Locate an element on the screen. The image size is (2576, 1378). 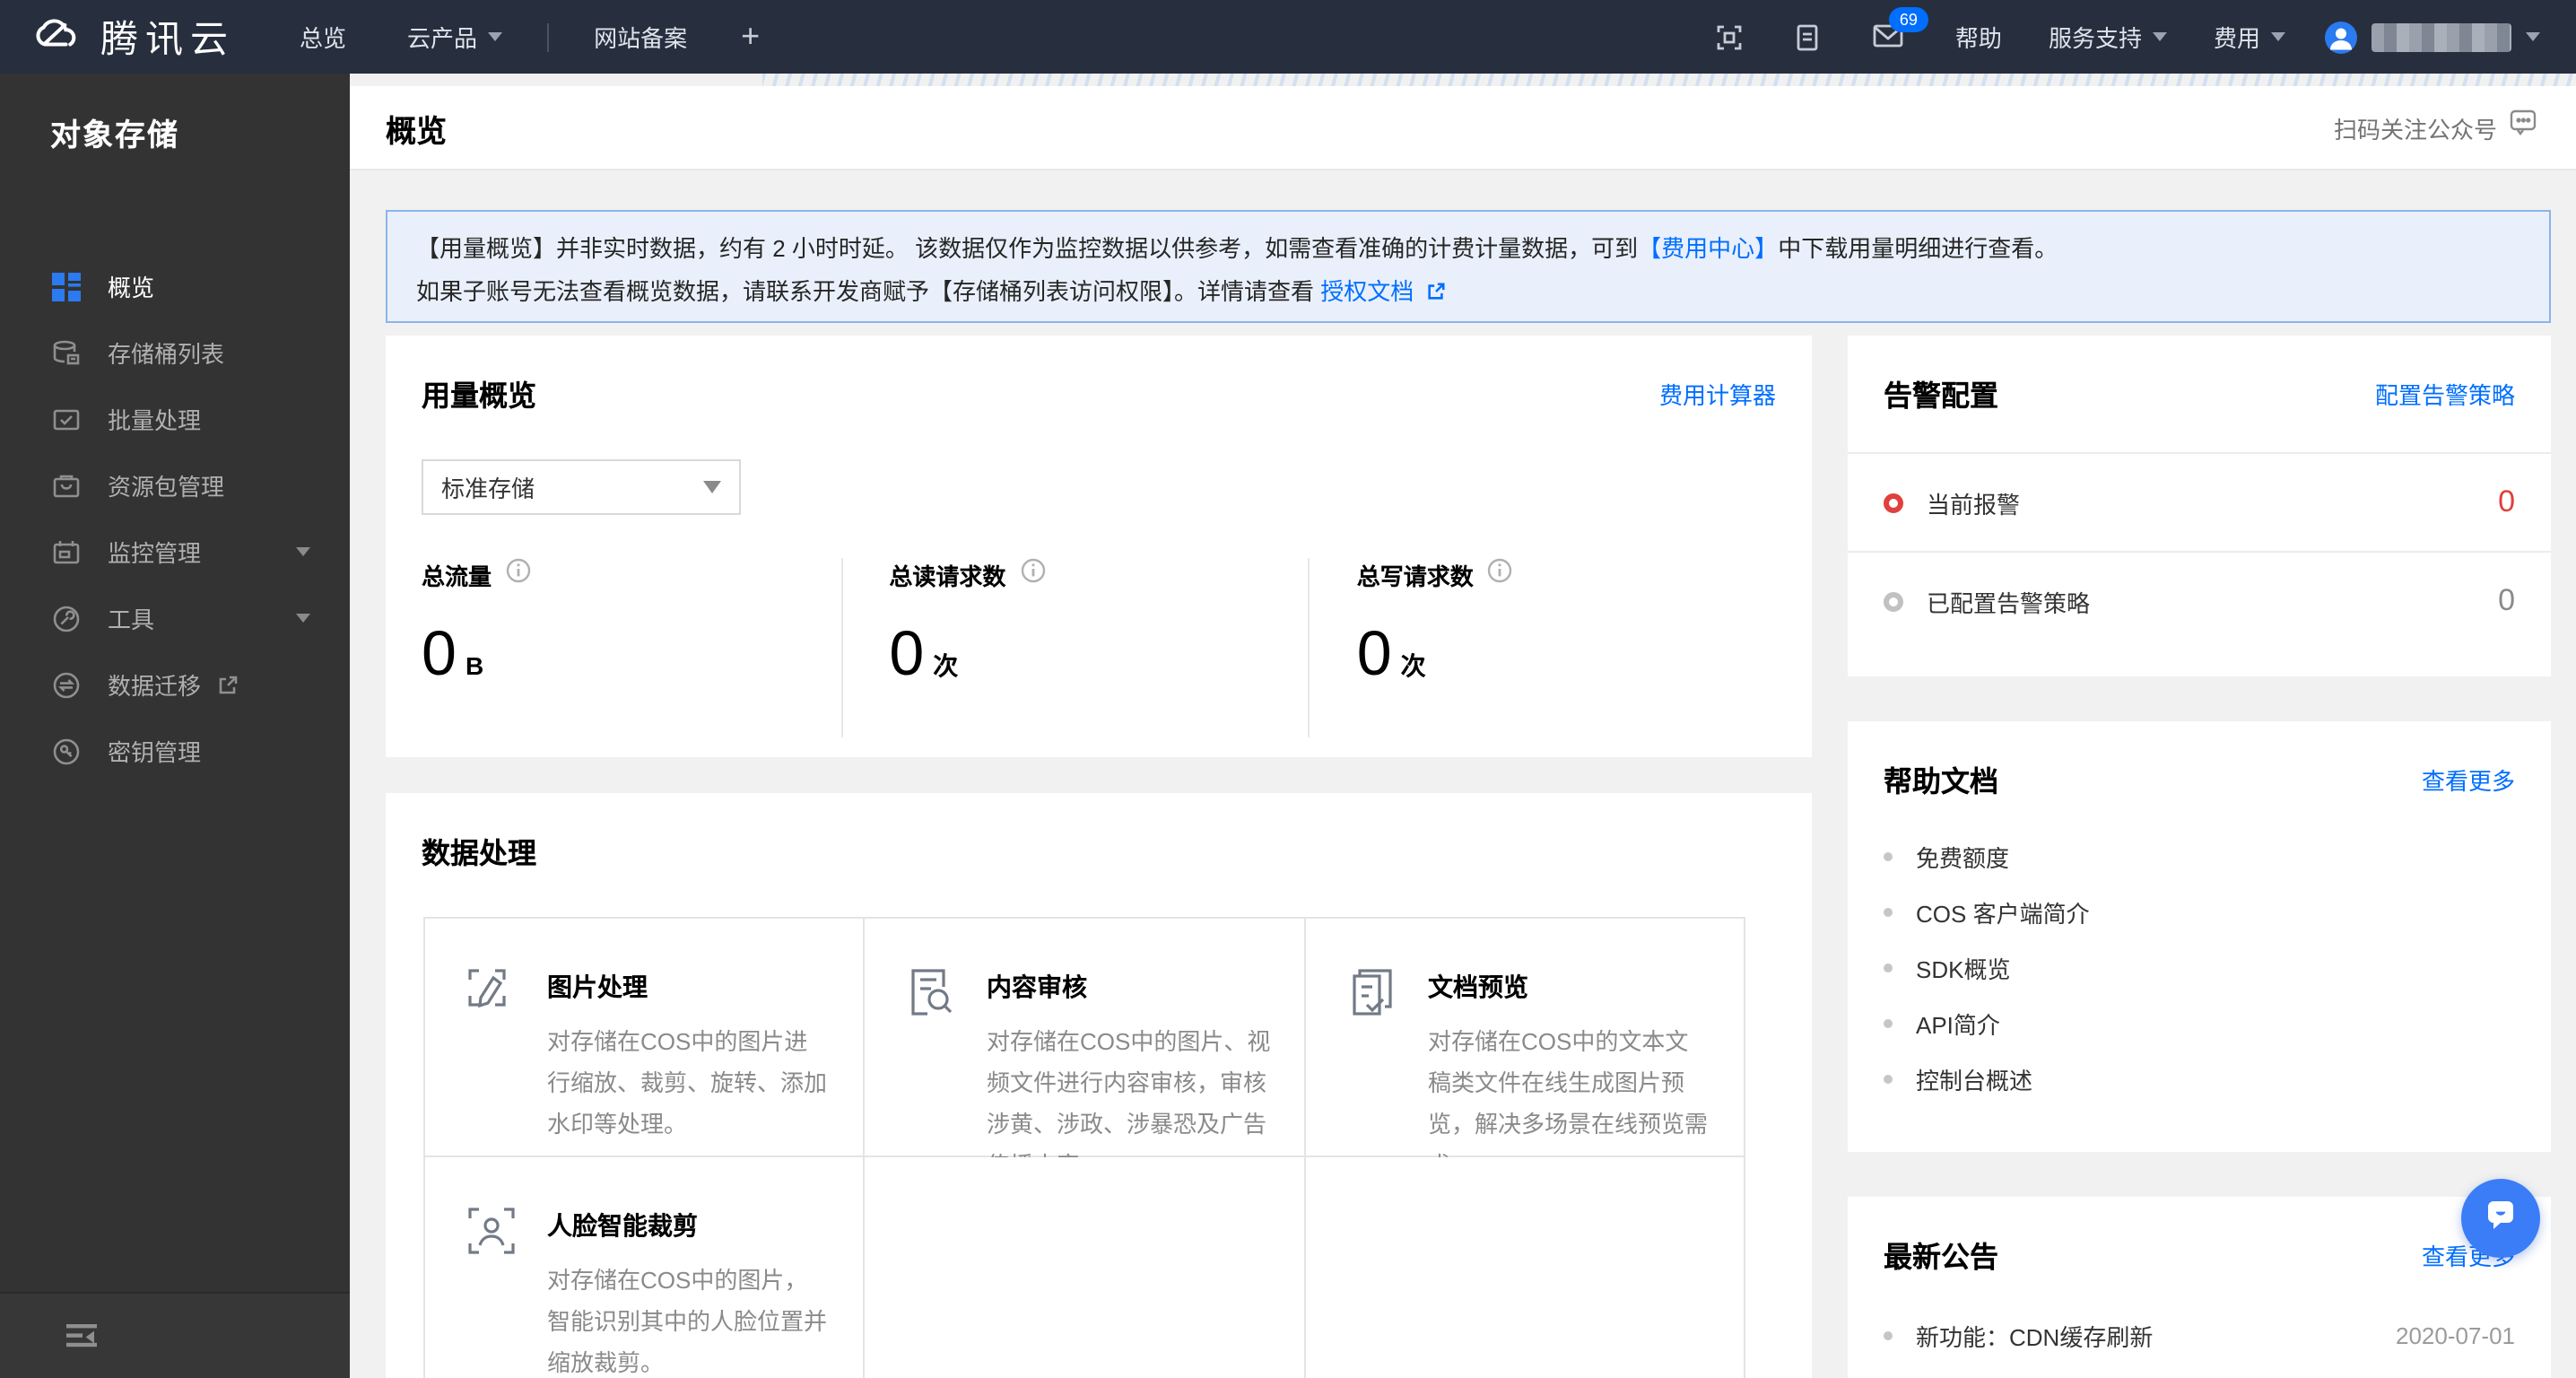
mail-icon: 69 is located at coordinates (1900, 28).